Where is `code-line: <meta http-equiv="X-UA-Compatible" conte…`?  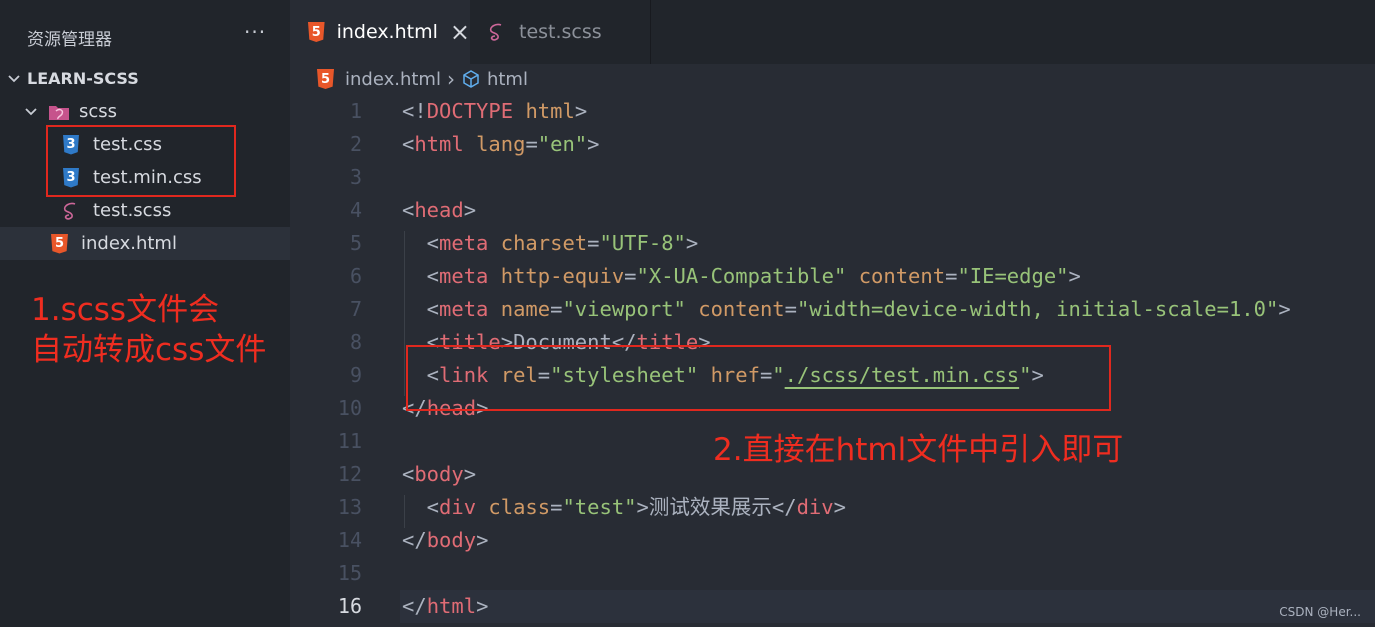
code-line: <meta http-equiv="X-UA-Compatible" conte… is located at coordinates (741, 276).